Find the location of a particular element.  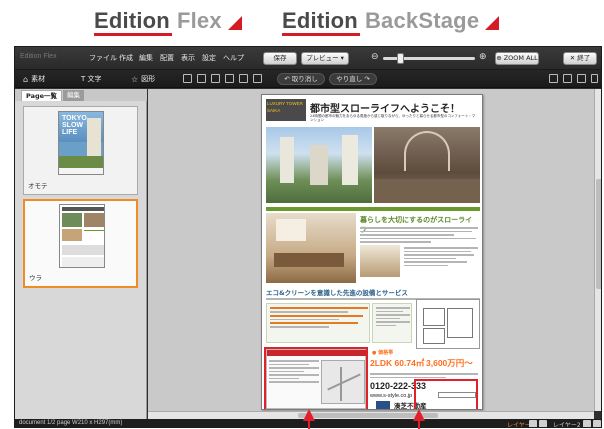

menu-edit: 編集 is located at coordinates (146, 58).